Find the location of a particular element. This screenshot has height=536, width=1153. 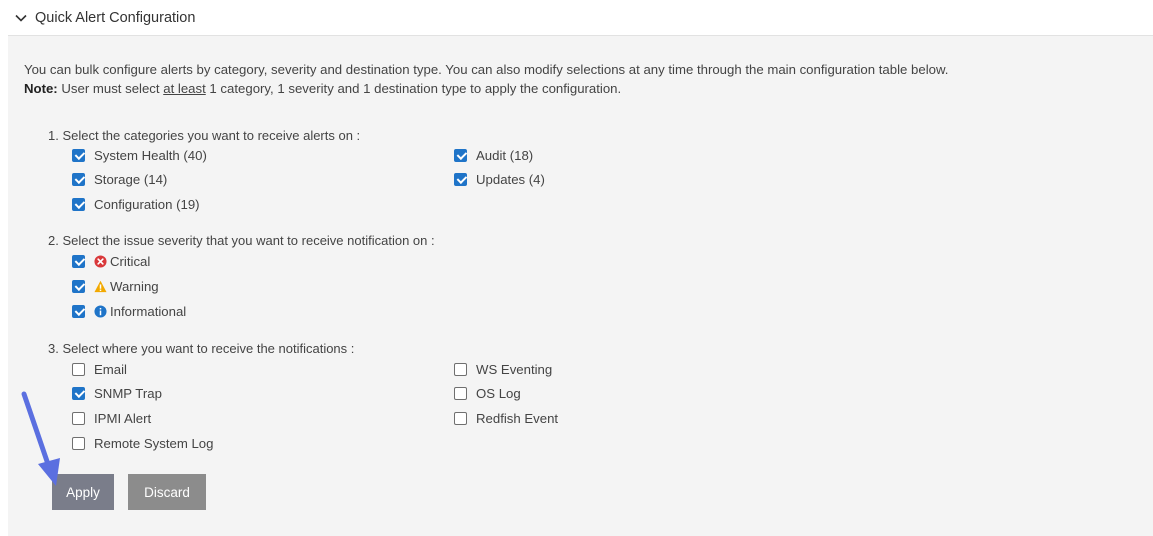

severity-label: Informational is located at coordinates (148, 311).